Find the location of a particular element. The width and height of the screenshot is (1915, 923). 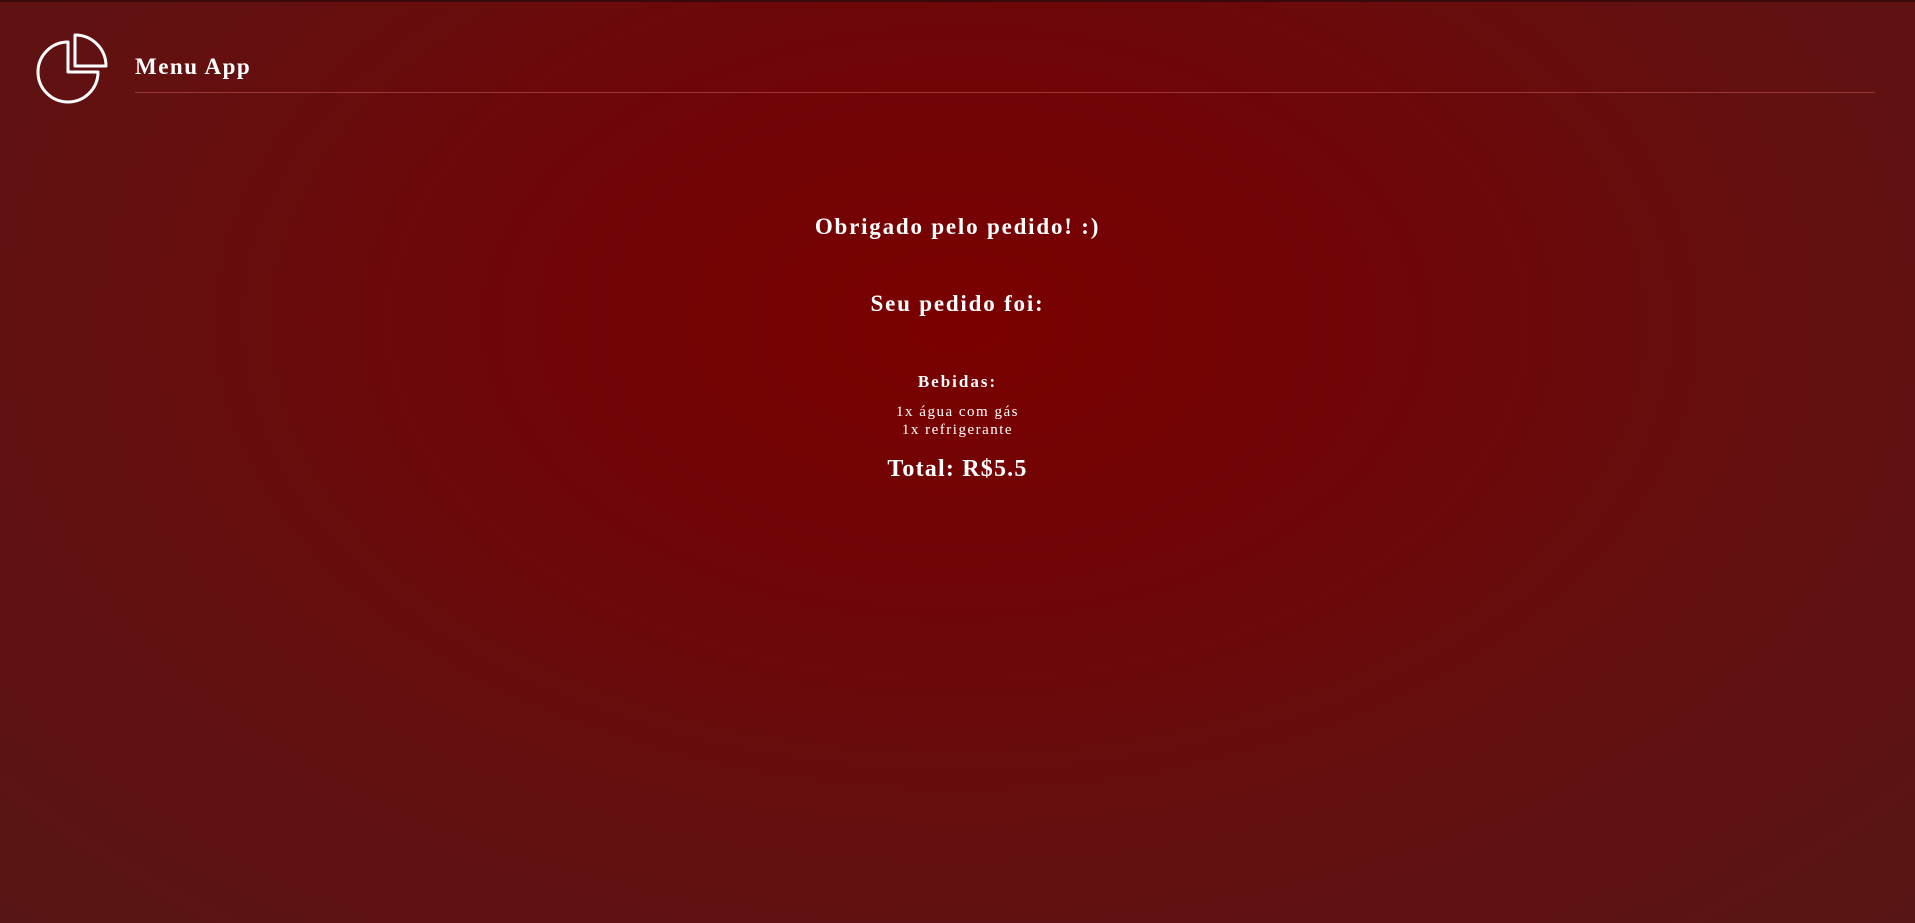

app-title: Menu App is located at coordinates (193, 66).